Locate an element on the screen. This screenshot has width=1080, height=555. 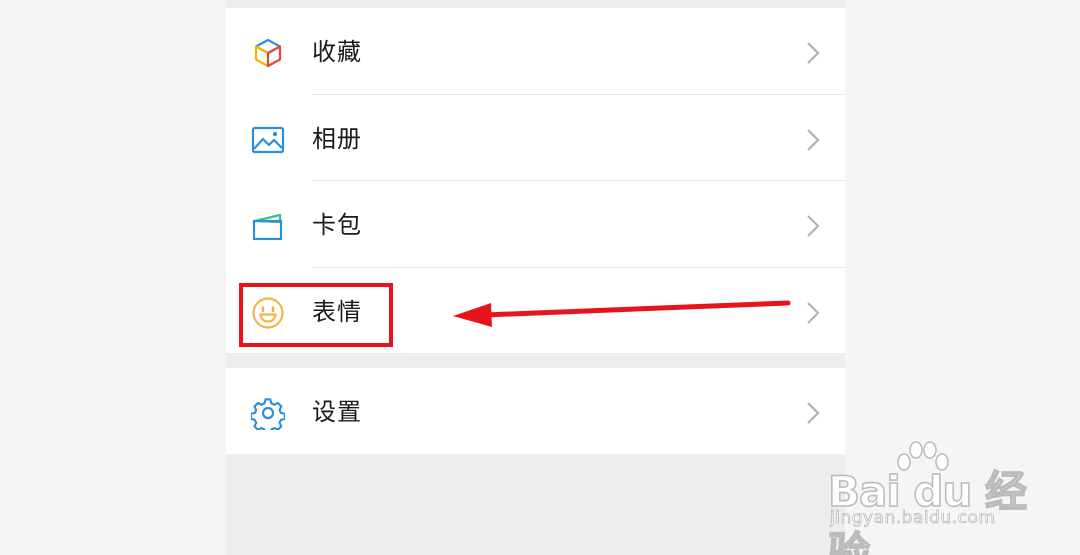
menu-item-album: 相册 is located at coordinates (535, 138).